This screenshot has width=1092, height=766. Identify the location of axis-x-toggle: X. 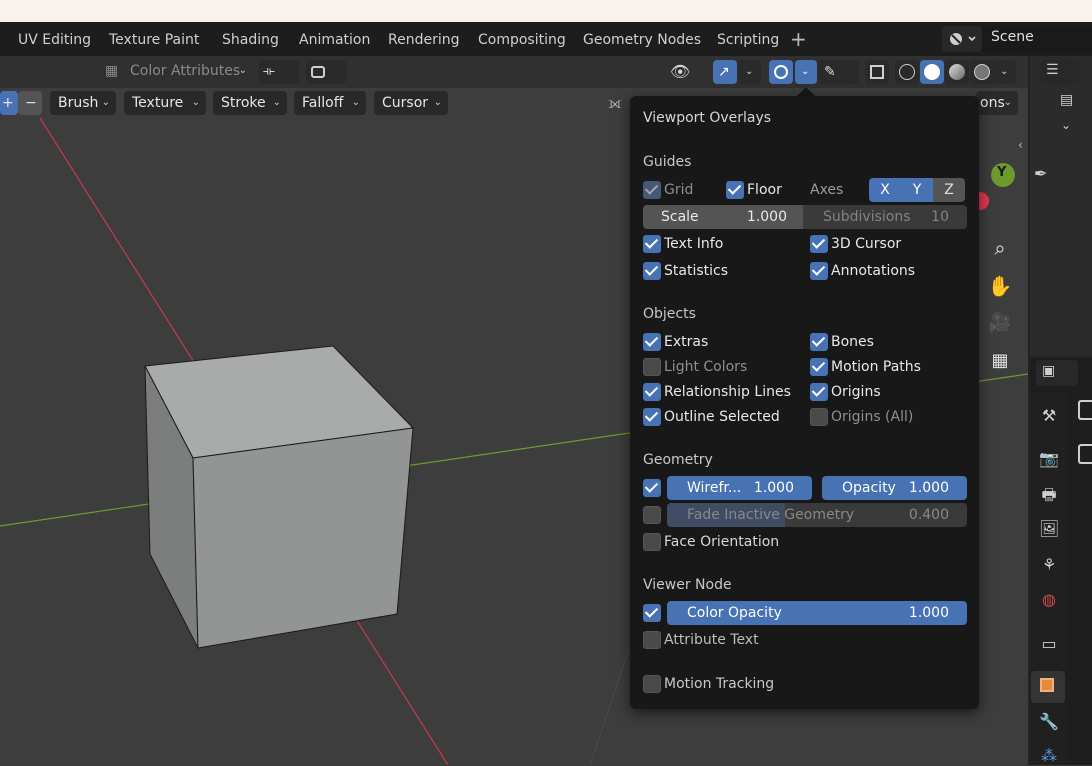
(885, 190).